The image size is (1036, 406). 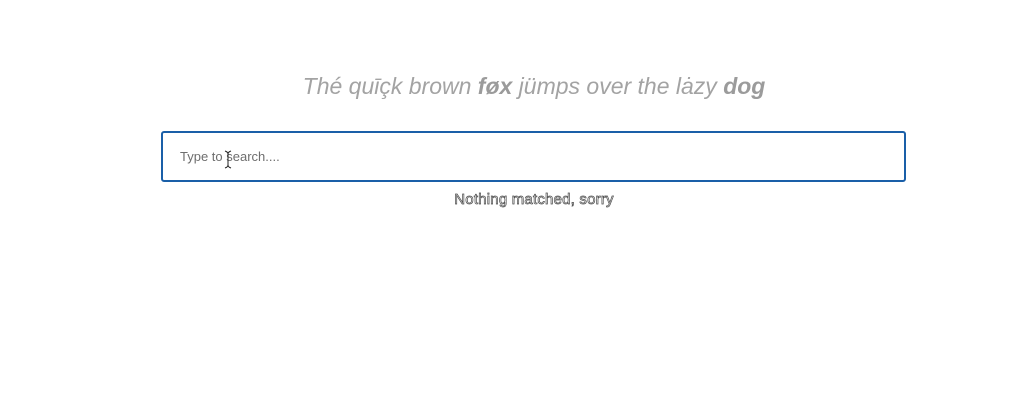 I want to click on headline-bold-2: dog, so click(x=744, y=86).